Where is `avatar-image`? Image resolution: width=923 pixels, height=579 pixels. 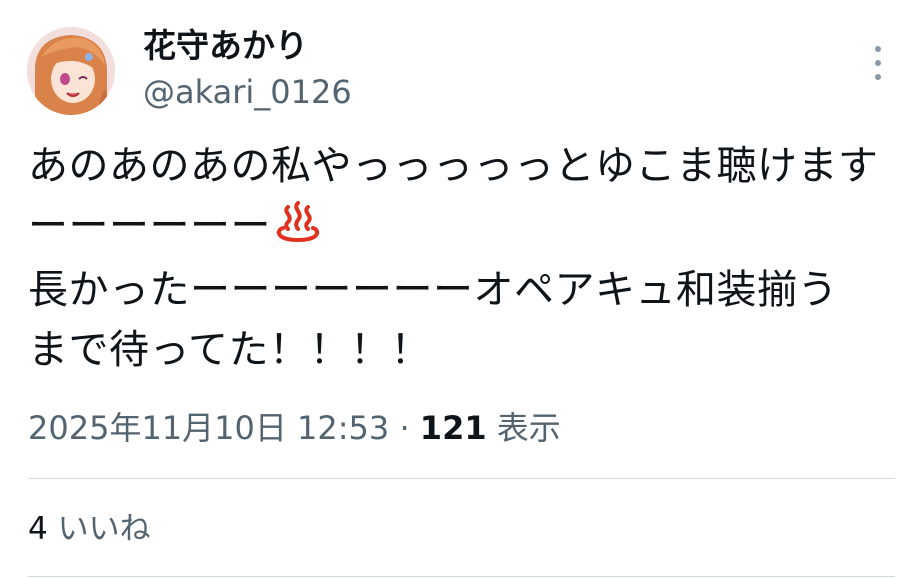 avatar-image is located at coordinates (71, 71).